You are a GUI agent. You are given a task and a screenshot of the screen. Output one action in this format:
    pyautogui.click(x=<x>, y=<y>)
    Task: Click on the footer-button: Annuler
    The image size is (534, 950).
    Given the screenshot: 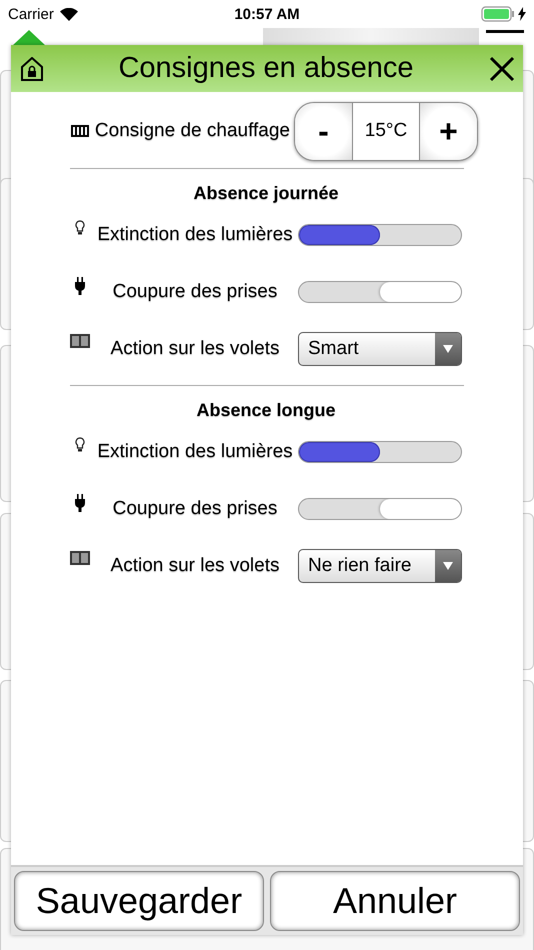 What is the action you would take?
    pyautogui.click(x=395, y=901)
    